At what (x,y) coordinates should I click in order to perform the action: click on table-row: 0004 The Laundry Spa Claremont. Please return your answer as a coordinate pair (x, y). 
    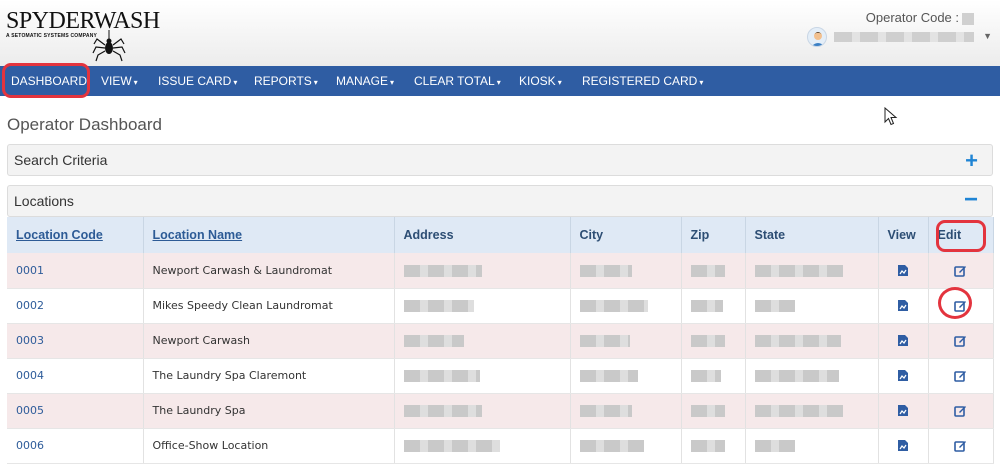
    Looking at the image, I should click on (500, 376).